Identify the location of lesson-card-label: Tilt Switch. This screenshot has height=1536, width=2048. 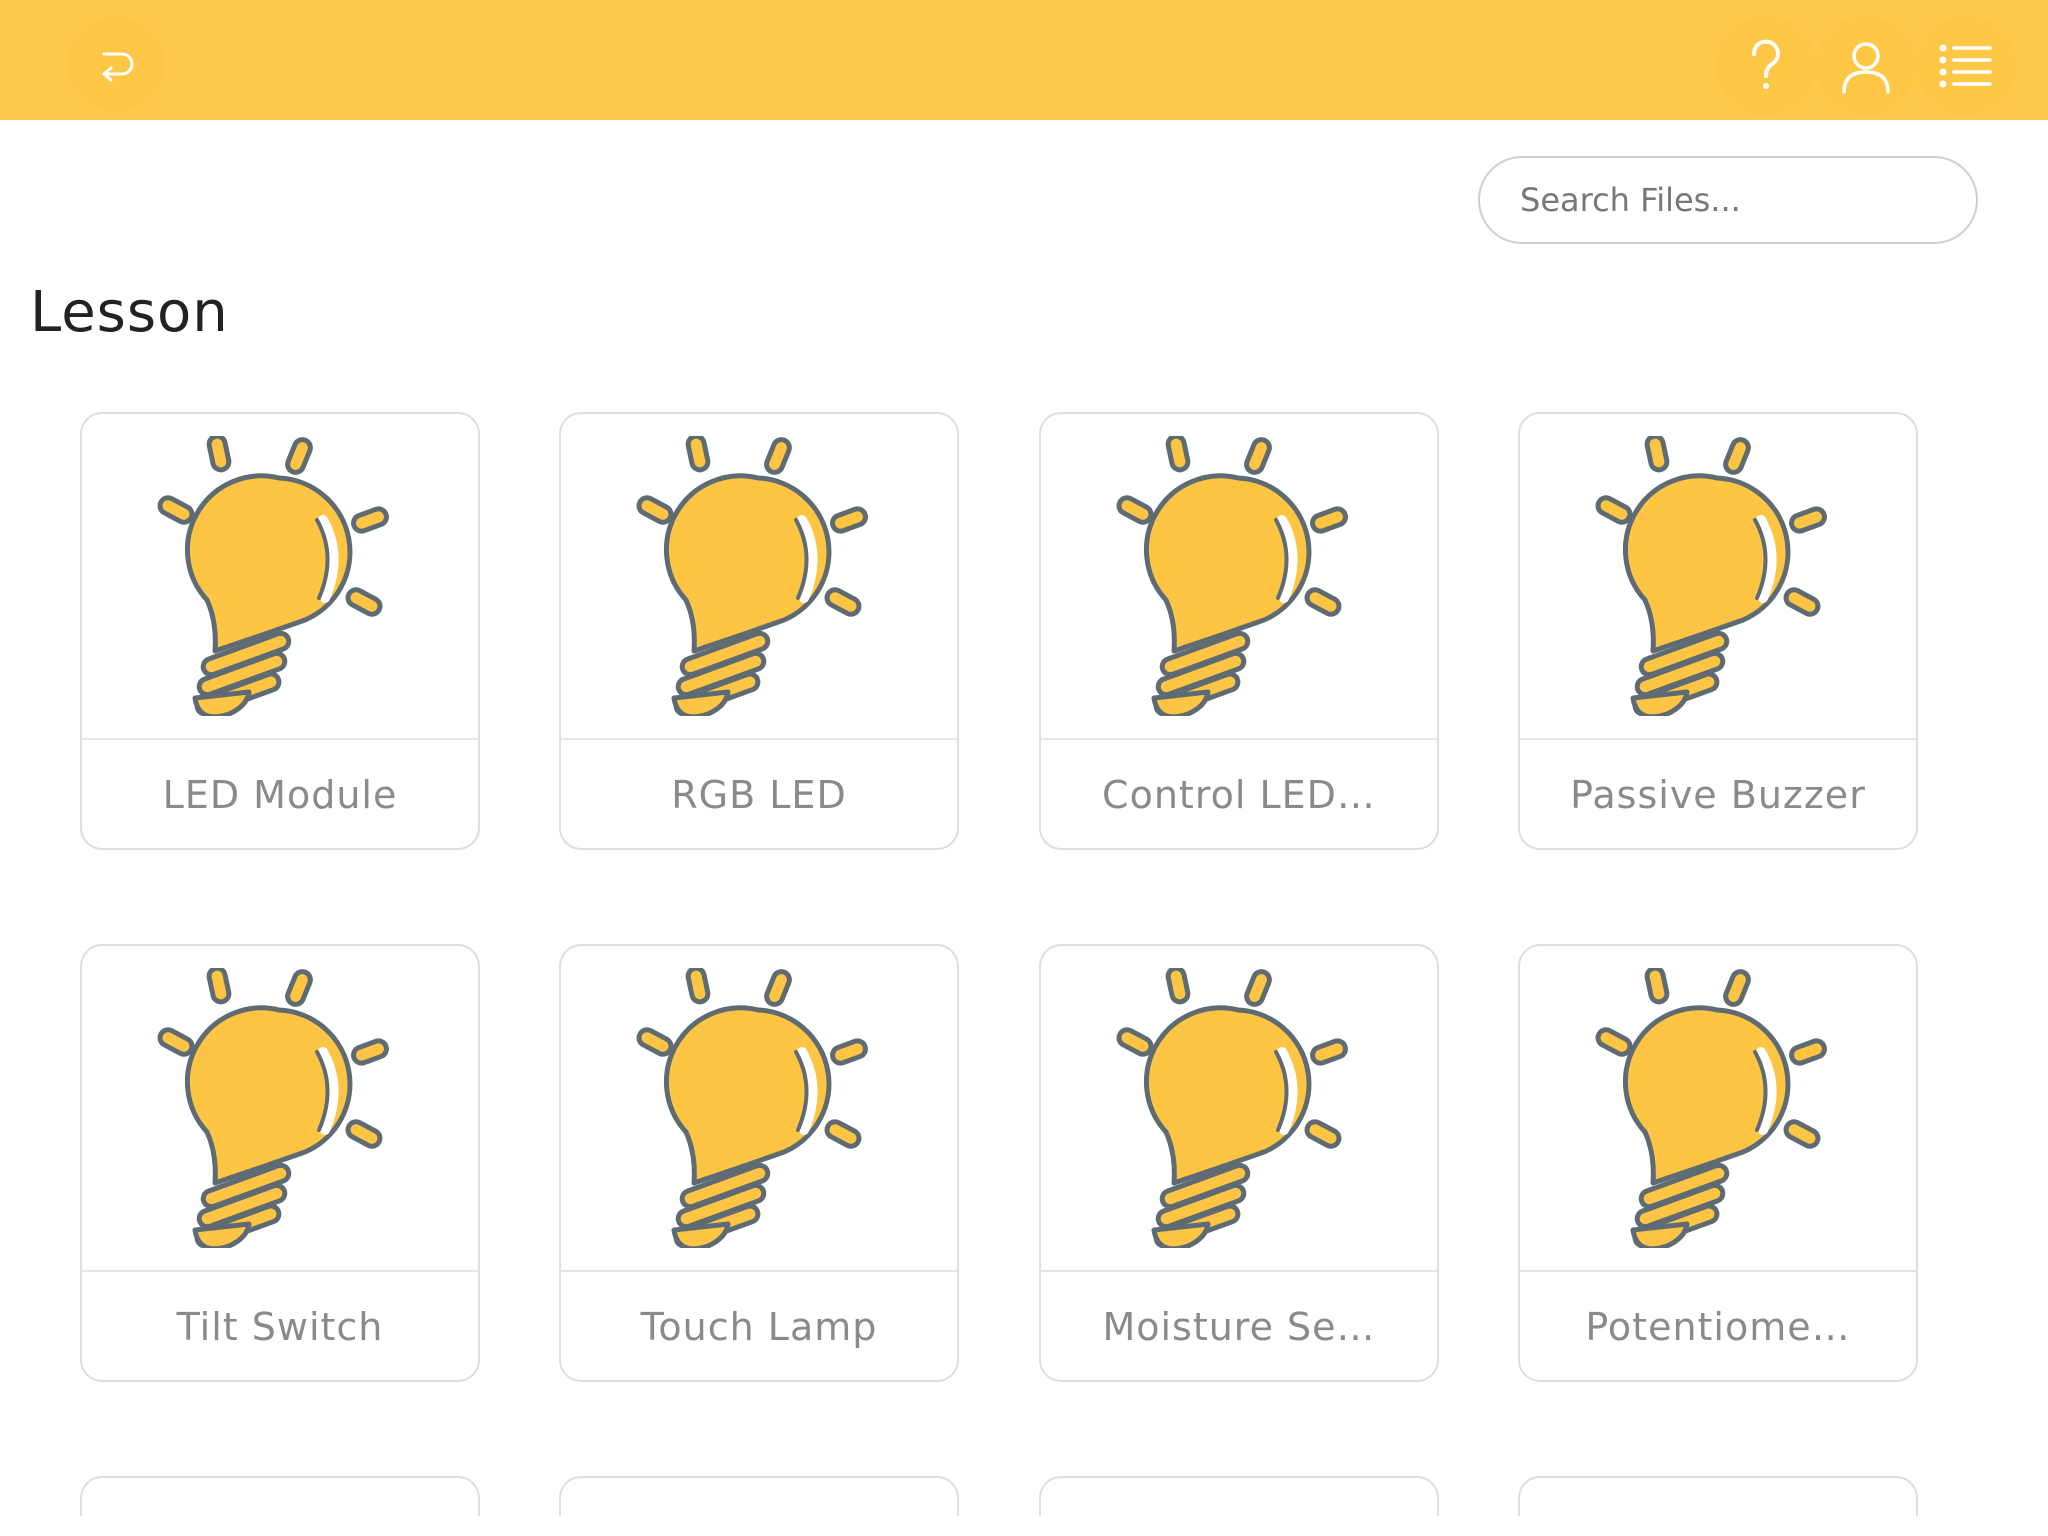
(280, 1327).